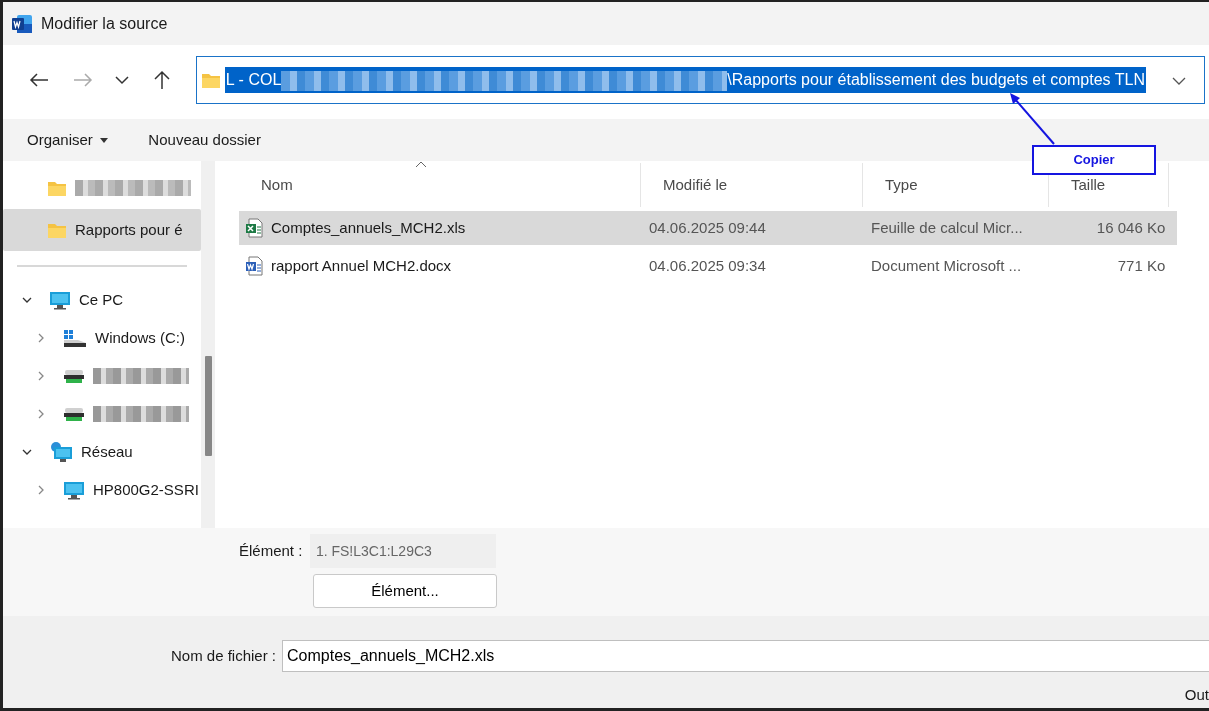  I want to click on address-bar: L - COL \Rapports pour établissement des budgets et comptes TLN, so click(700, 80).